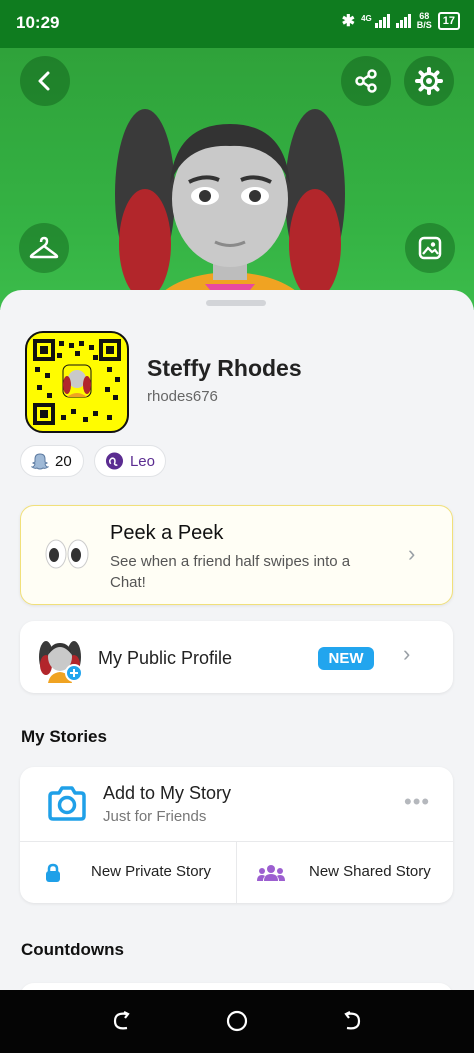 The image size is (474, 1053). What do you see at coordinates (61, 662) in the screenshot?
I see `public-profile-avatar-icon` at bounding box center [61, 662].